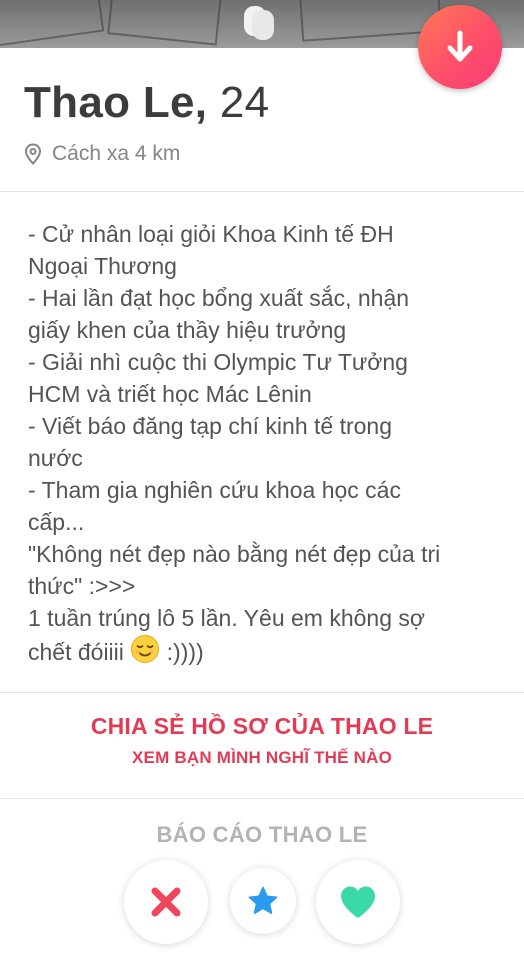 The height and width of the screenshot is (960, 524). I want to click on profile-name: Thao Le, so click(109, 102).